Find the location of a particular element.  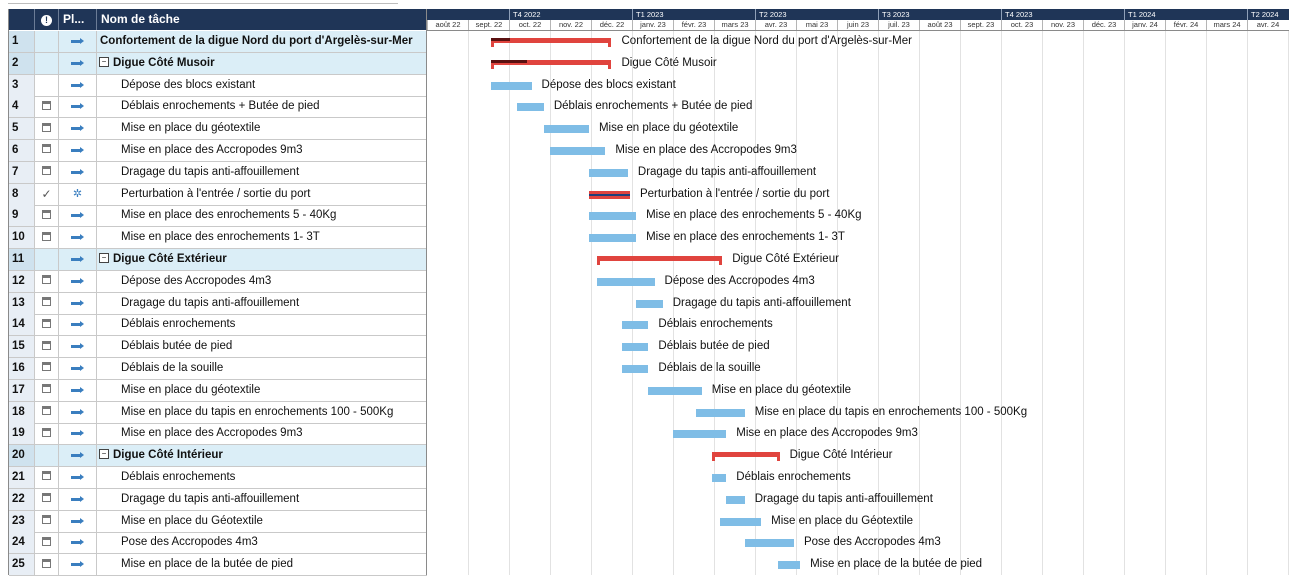

table-row: 23 Mise en place du Géotextile is located at coordinates (218, 521).